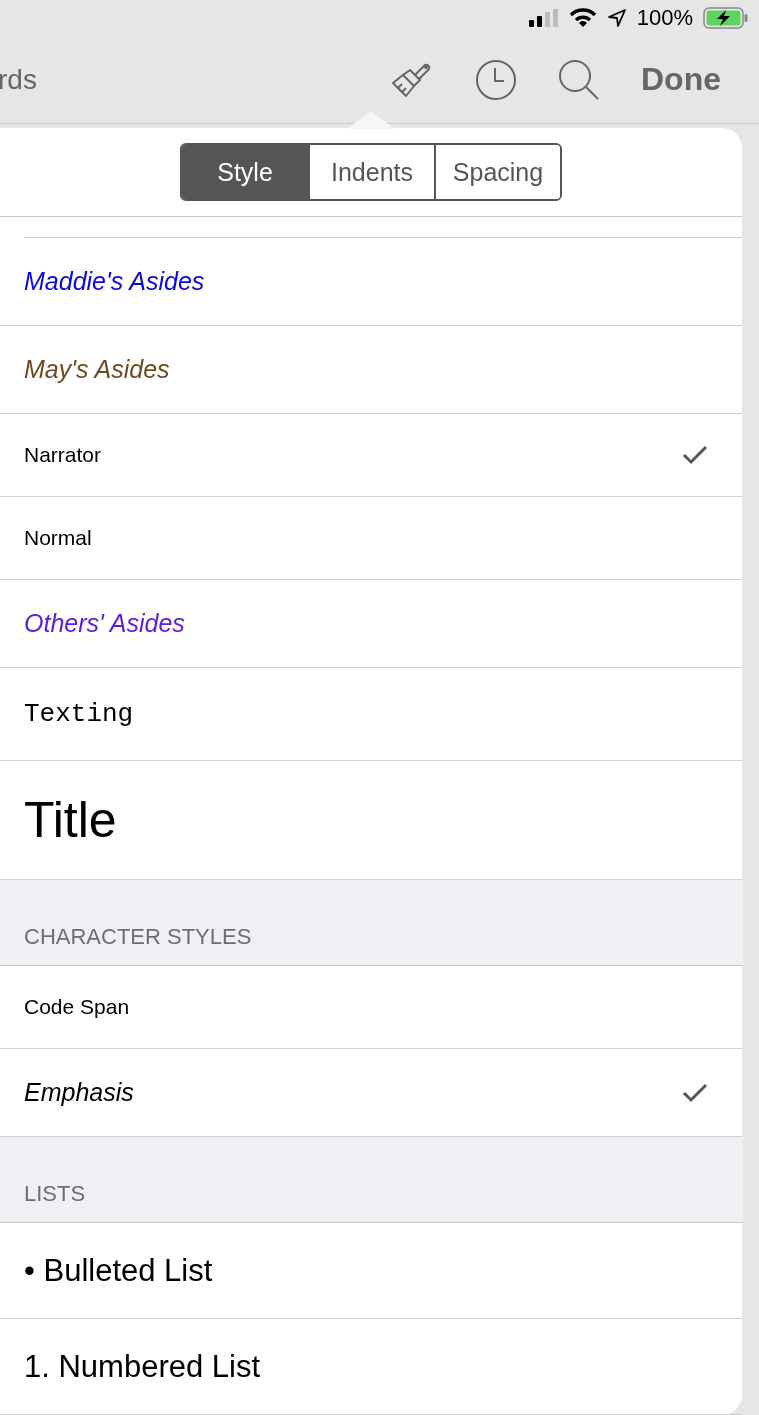 This screenshot has height=1415, width=759. What do you see at coordinates (371, 455) in the screenshot?
I see `style-row: Narrator` at bounding box center [371, 455].